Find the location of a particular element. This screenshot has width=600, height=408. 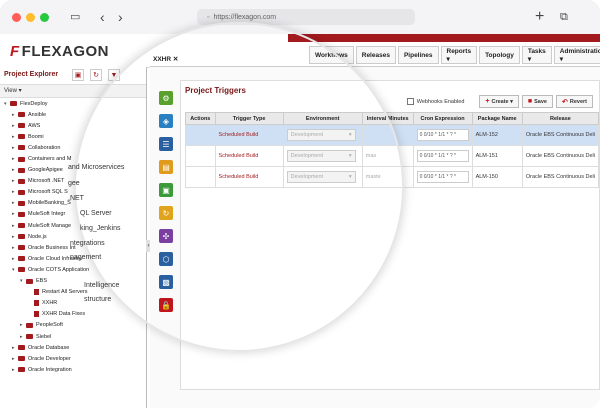

lock-icon: 🔒 is located at coordinates (166, 305).